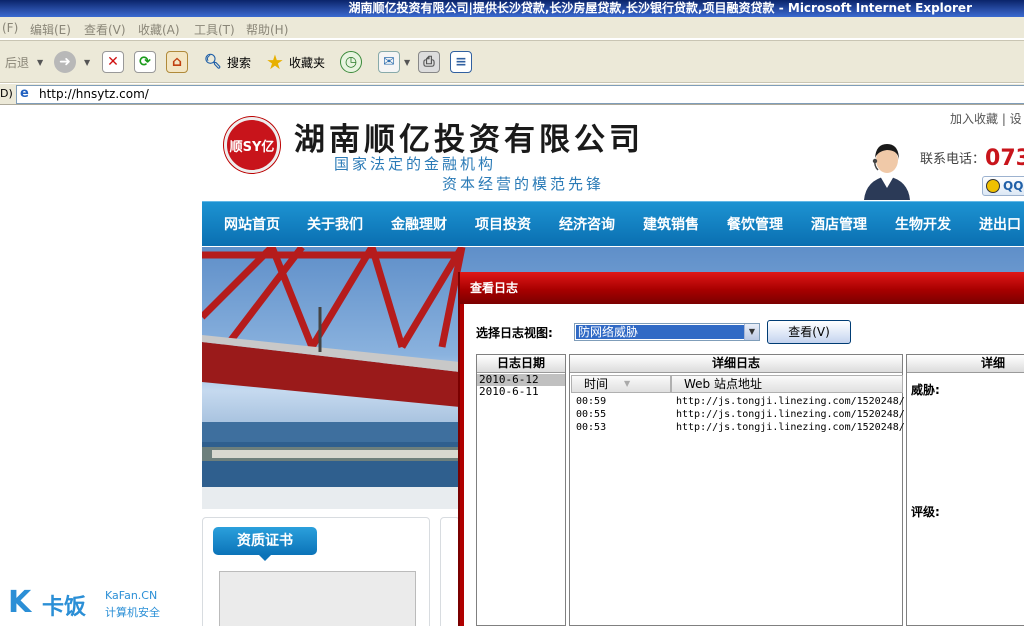 This screenshot has width=1024, height=626. I want to click on log-view-select: 防网络威胁 ▼, so click(667, 332).